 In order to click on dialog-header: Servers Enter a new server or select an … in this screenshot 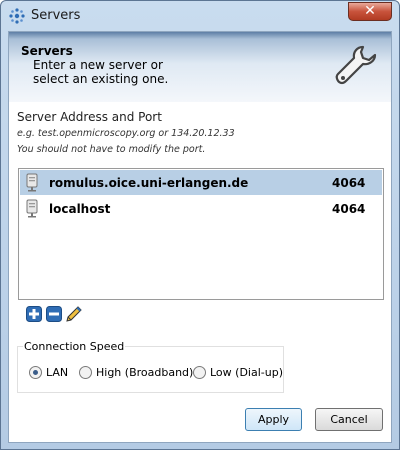, I will do `click(200, 67)`.